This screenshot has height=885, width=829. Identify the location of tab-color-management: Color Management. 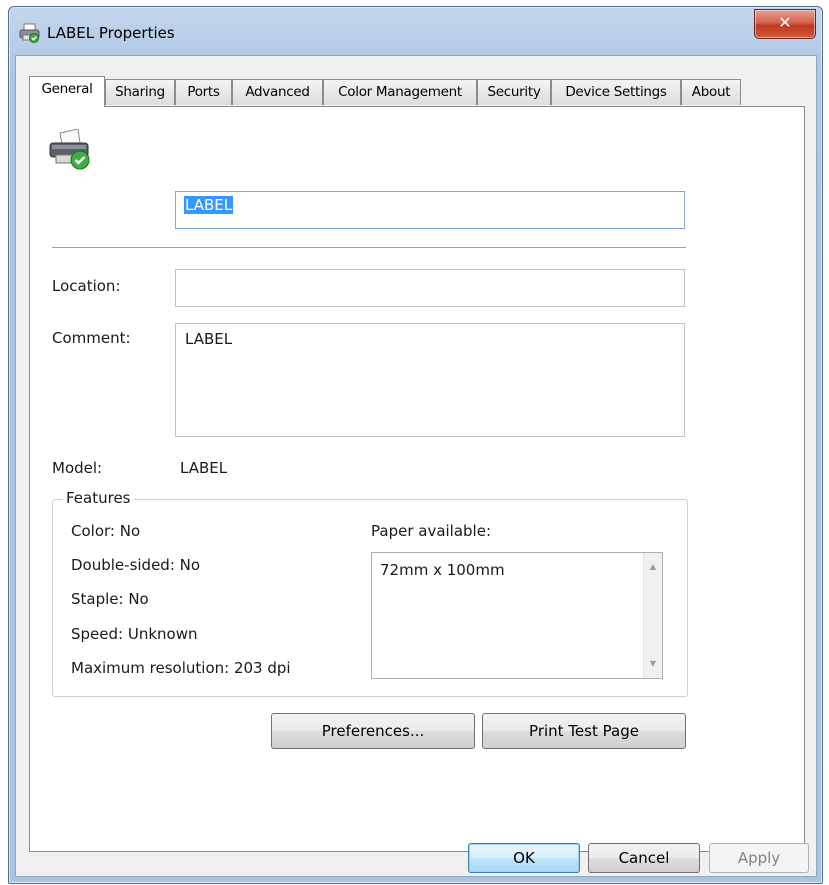
(400, 92).